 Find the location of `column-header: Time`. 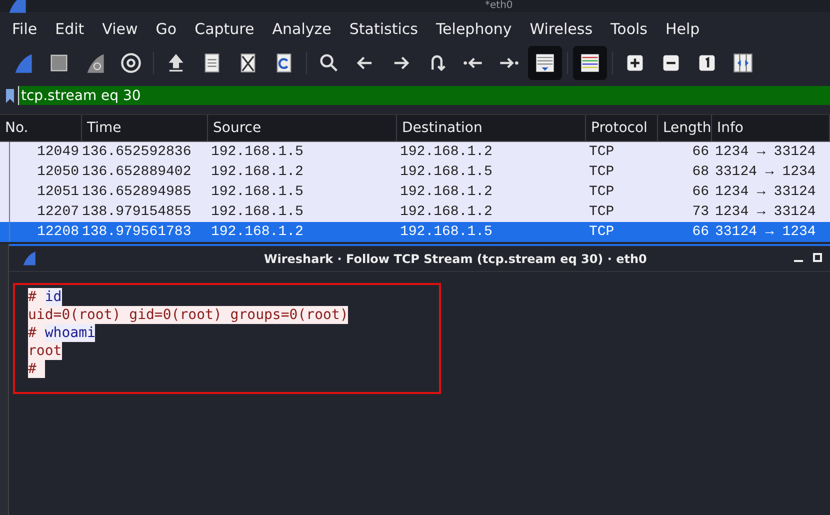

column-header: Time is located at coordinates (145, 128).